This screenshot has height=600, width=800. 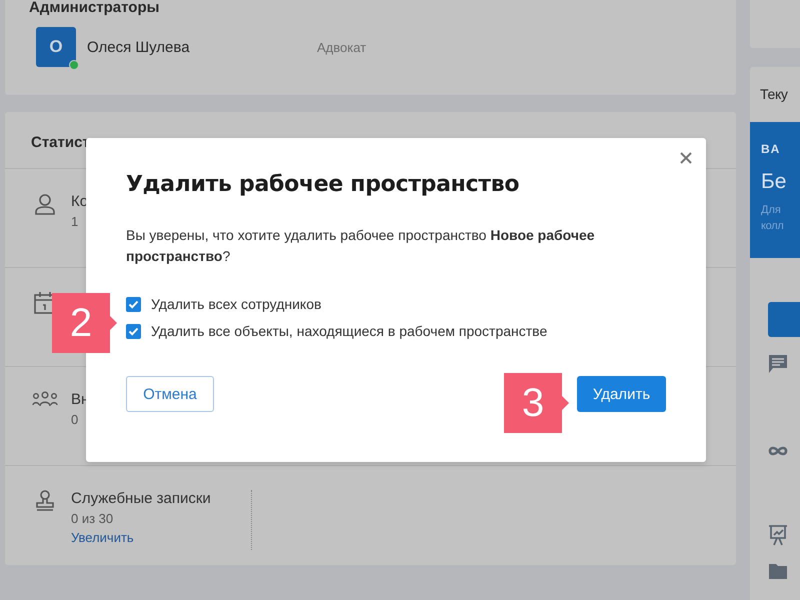 What do you see at coordinates (773, 182) in the screenshot?
I see `banner-heading: Бе` at bounding box center [773, 182].